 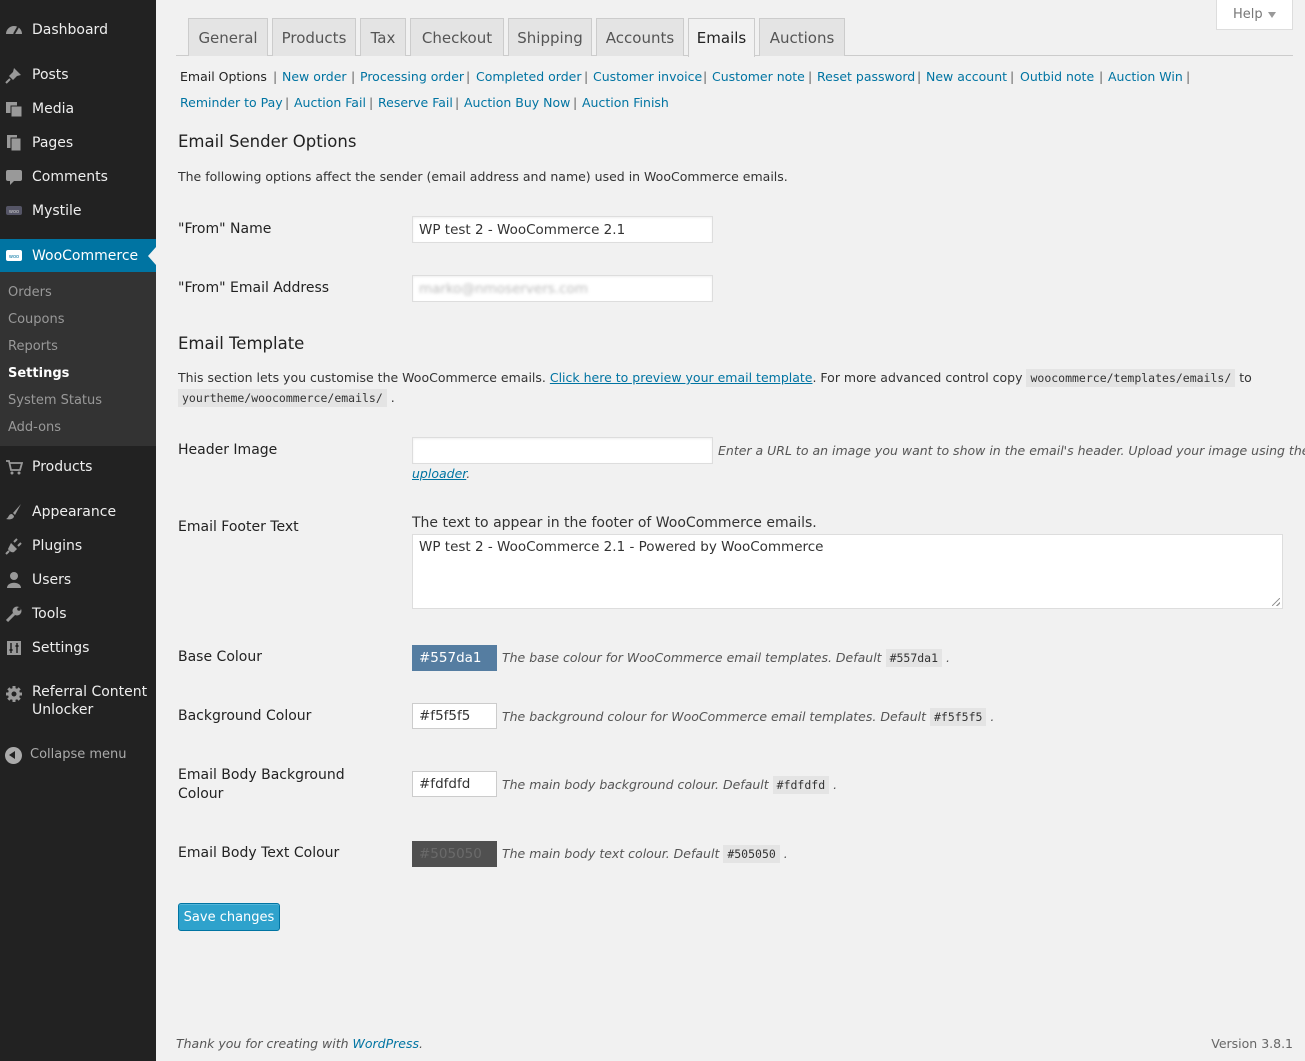 I want to click on tab-tax: Tax, so click(x=383, y=37).